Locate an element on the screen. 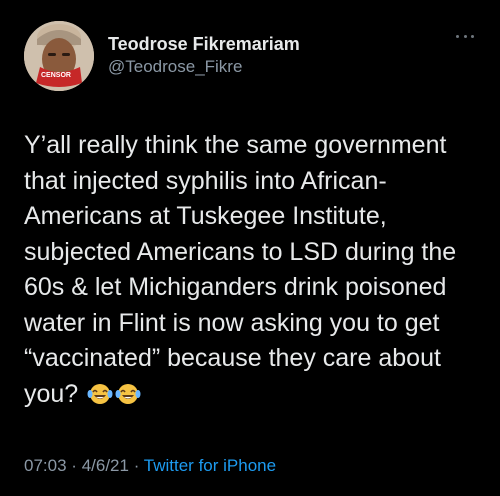 The height and width of the screenshot is (496, 500). avatar: CENSOR is located at coordinates (59, 56).